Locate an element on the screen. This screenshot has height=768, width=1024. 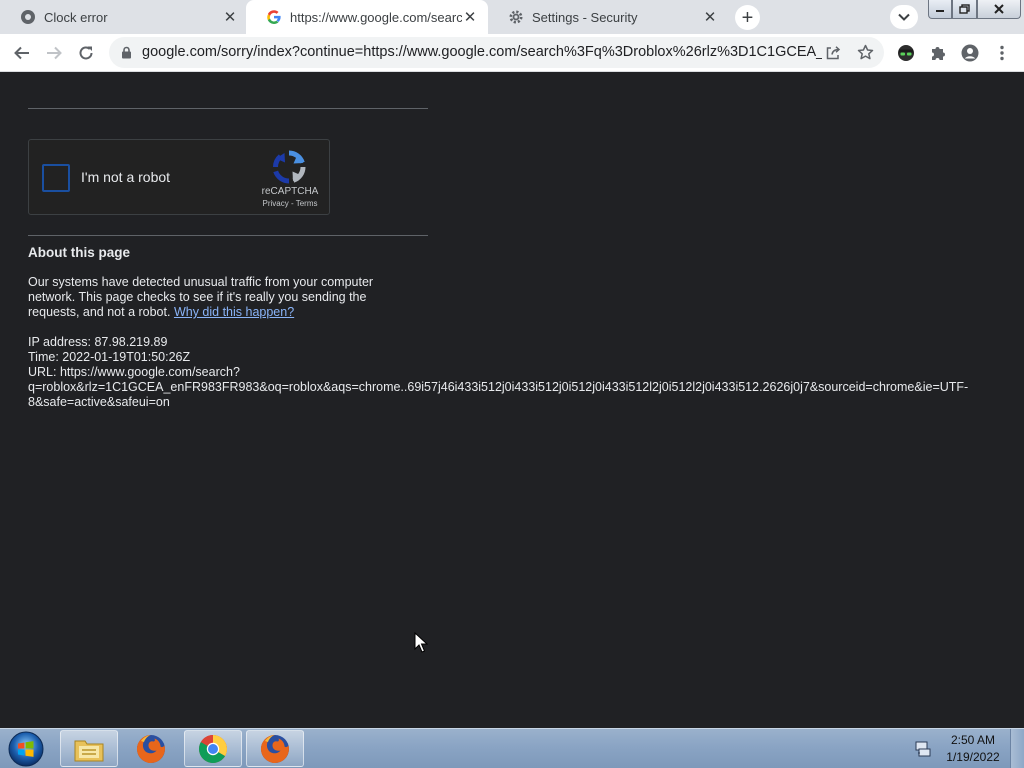
extensions-menu-button is located at coordinates (938, 53).